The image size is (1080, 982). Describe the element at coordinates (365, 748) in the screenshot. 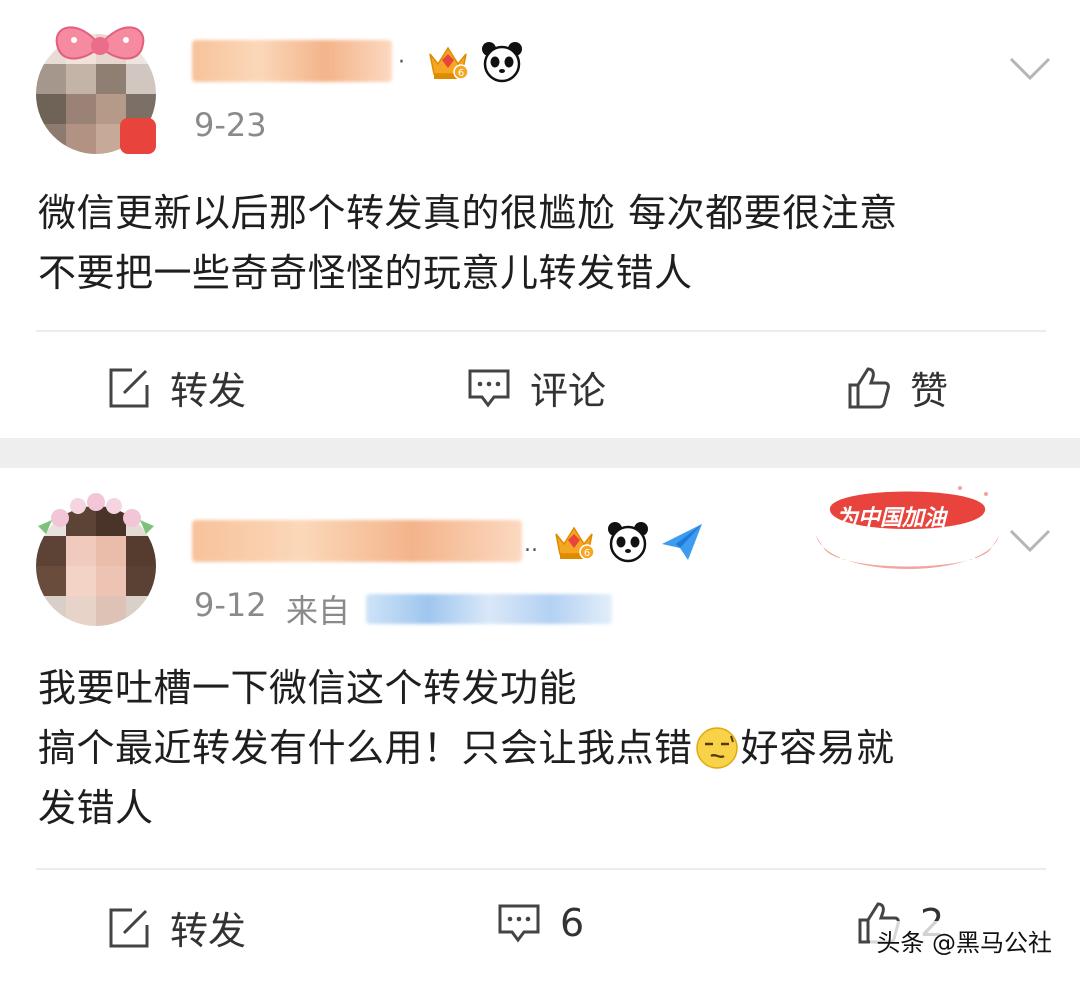

I see `content-text: 搞个最近转发有什么用！只会让我点错` at that location.